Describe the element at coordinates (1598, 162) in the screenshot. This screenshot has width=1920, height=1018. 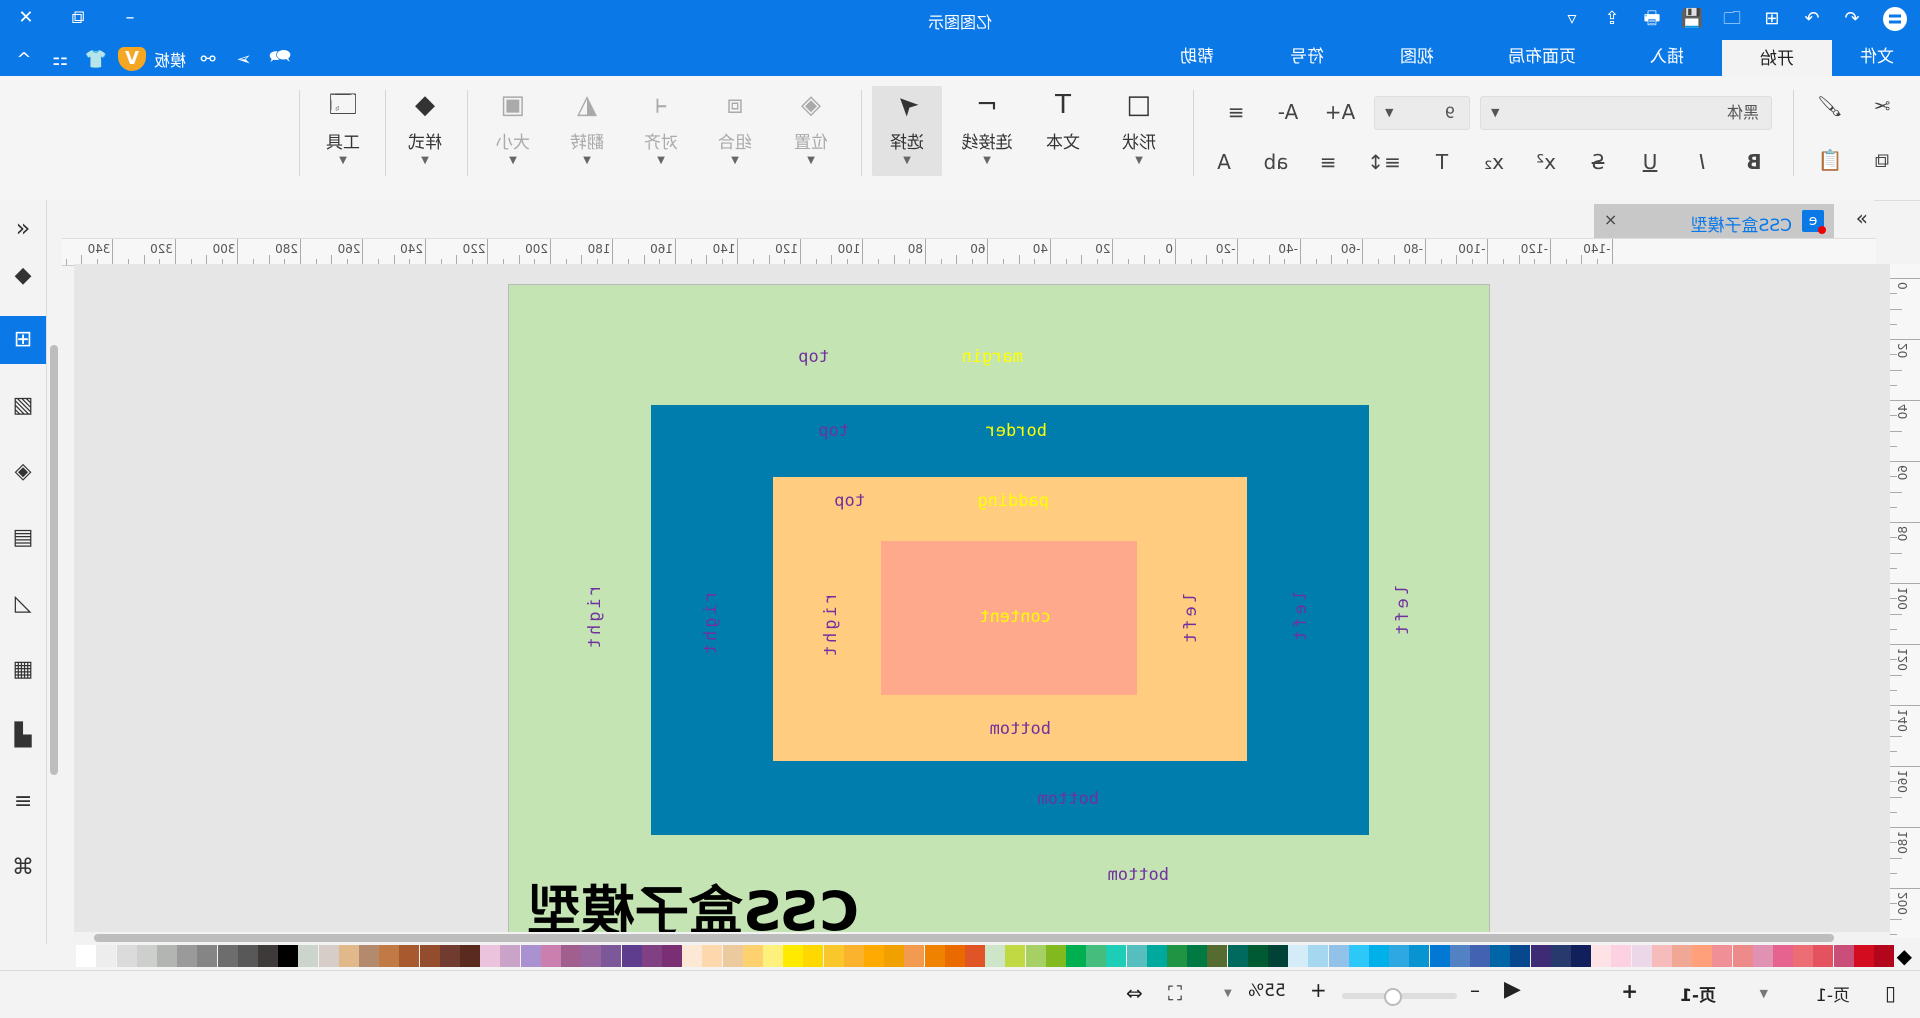
I see `strikethrough-button: S` at that location.